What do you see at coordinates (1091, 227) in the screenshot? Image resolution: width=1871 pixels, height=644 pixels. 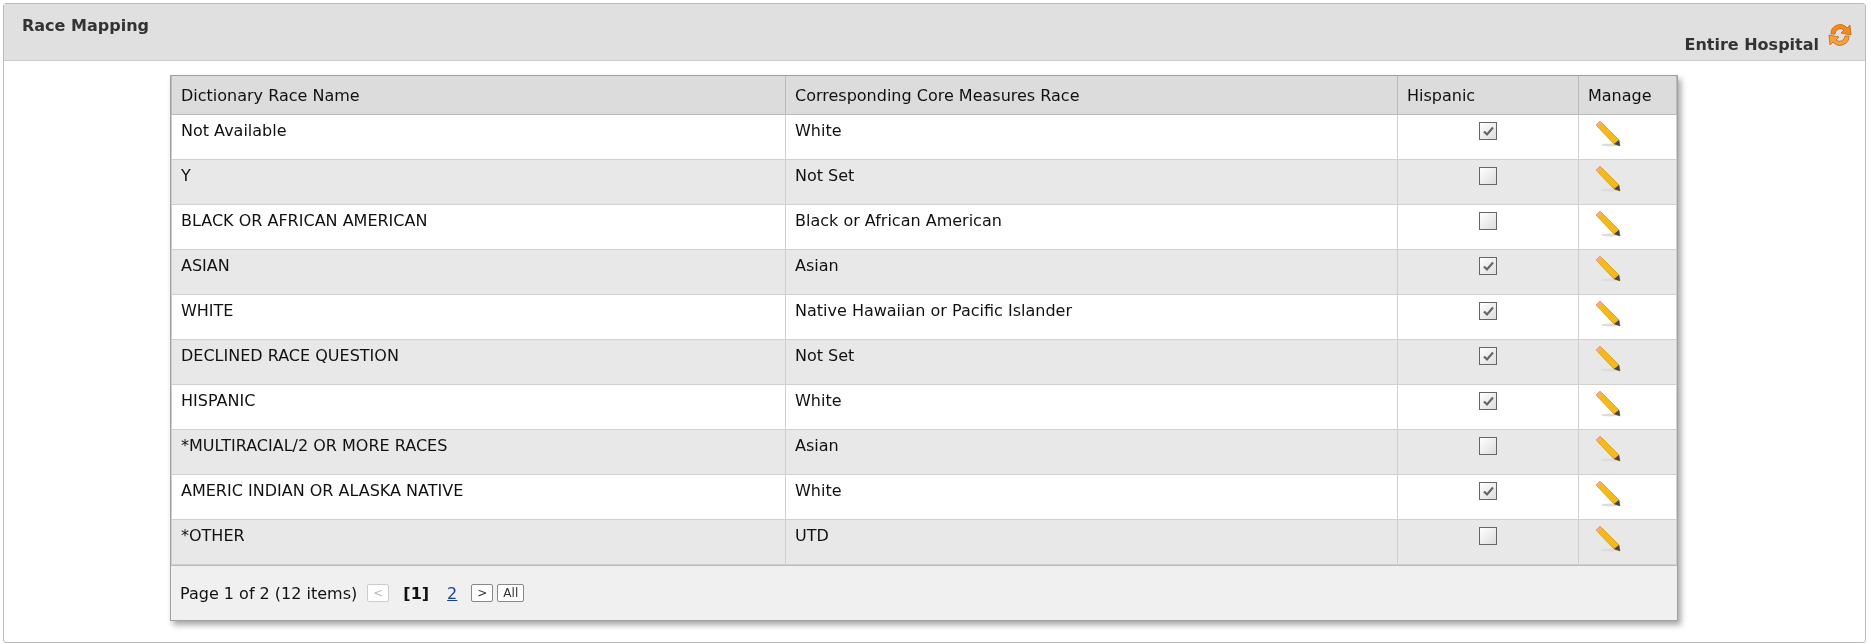 I see `table-cell: Black or African American` at bounding box center [1091, 227].